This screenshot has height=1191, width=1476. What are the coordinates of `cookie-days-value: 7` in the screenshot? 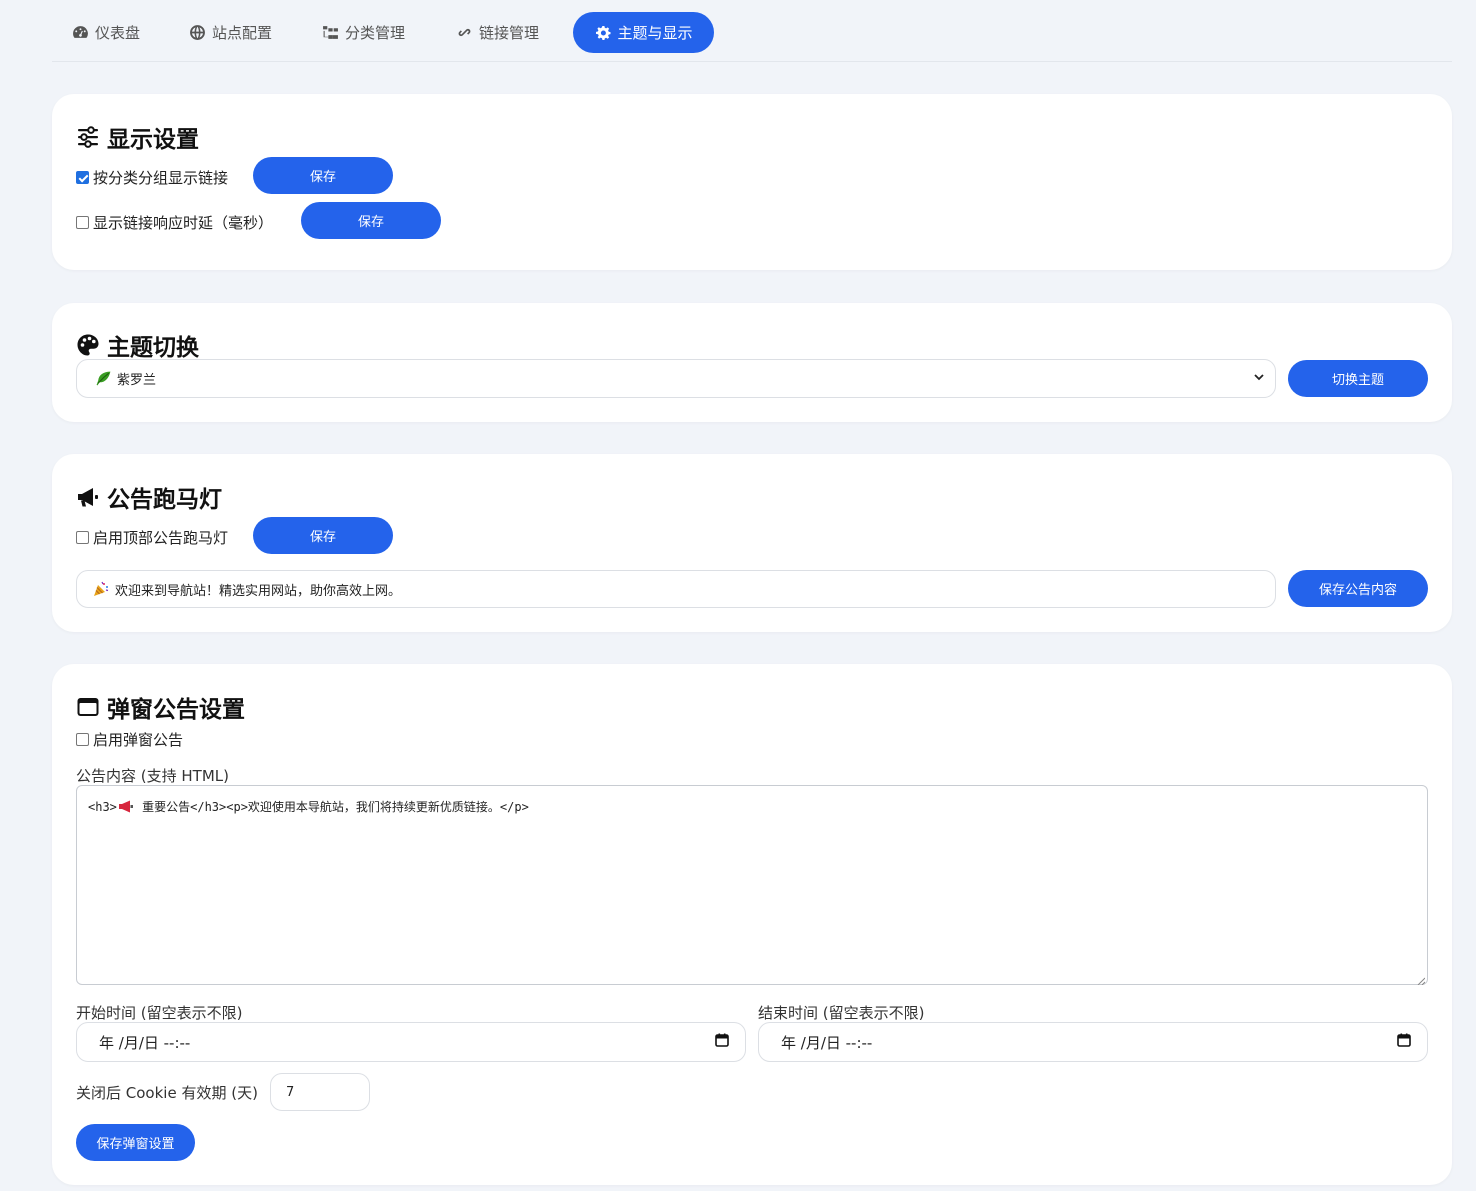 It's located at (290, 1092).